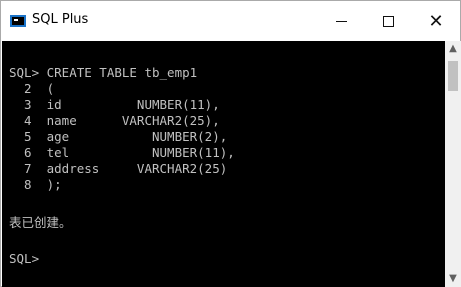  Describe the element at coordinates (453, 164) in the screenshot. I see `vertical-scrollbar: ▲ ▼` at that location.